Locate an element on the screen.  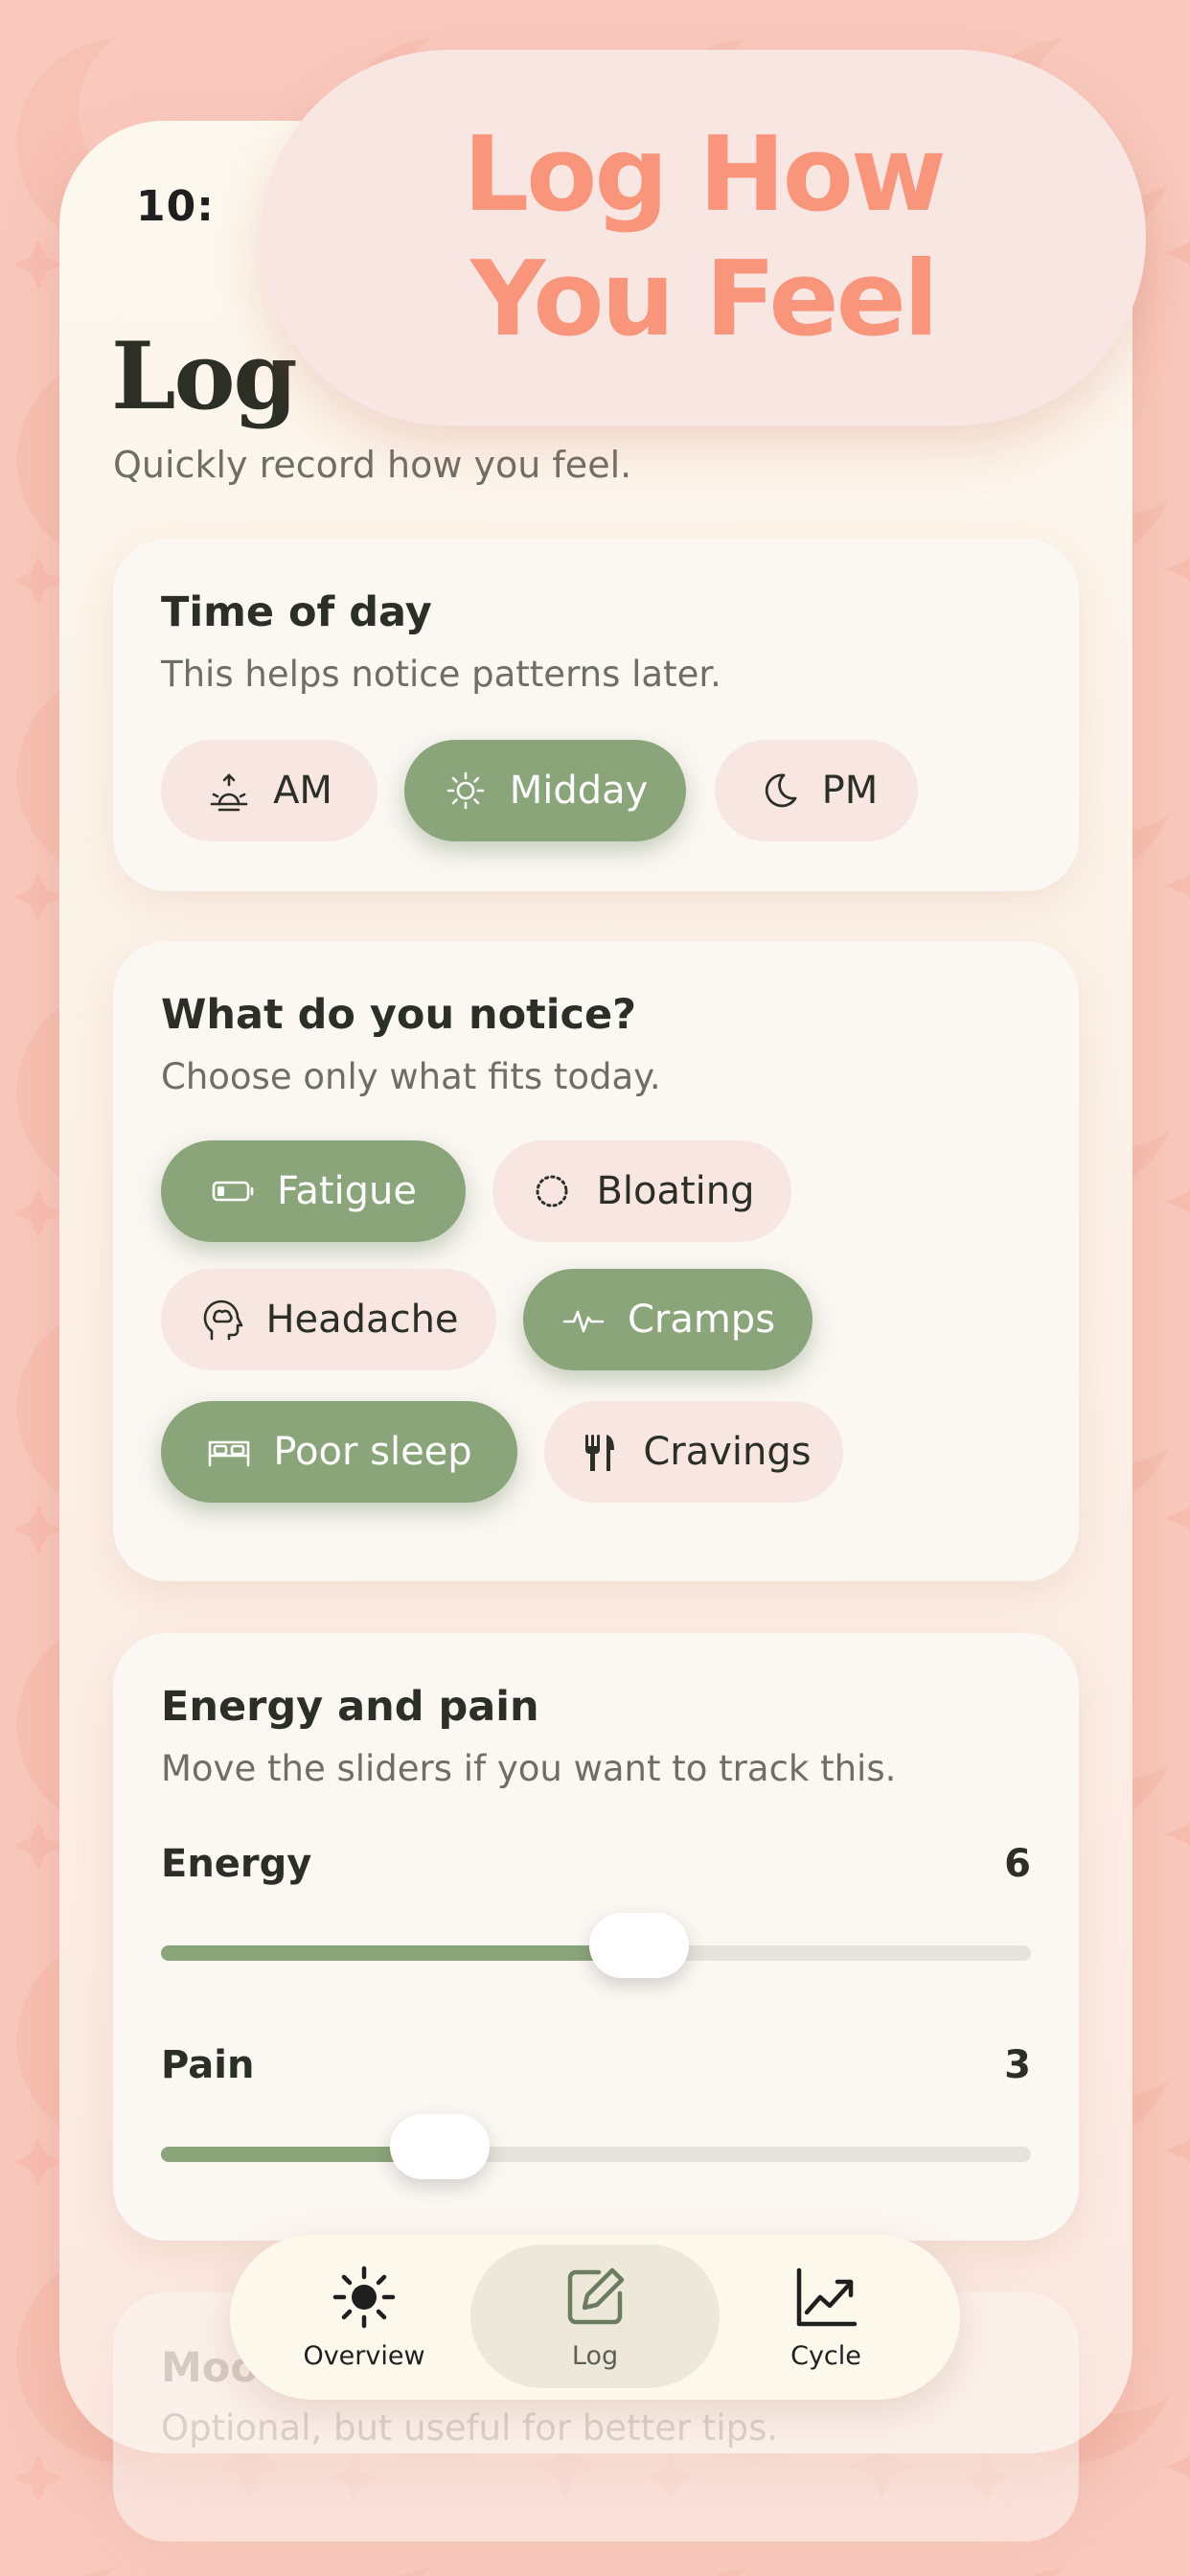
promo-headline-bubble: Log How You Feel is located at coordinates (703, 238).